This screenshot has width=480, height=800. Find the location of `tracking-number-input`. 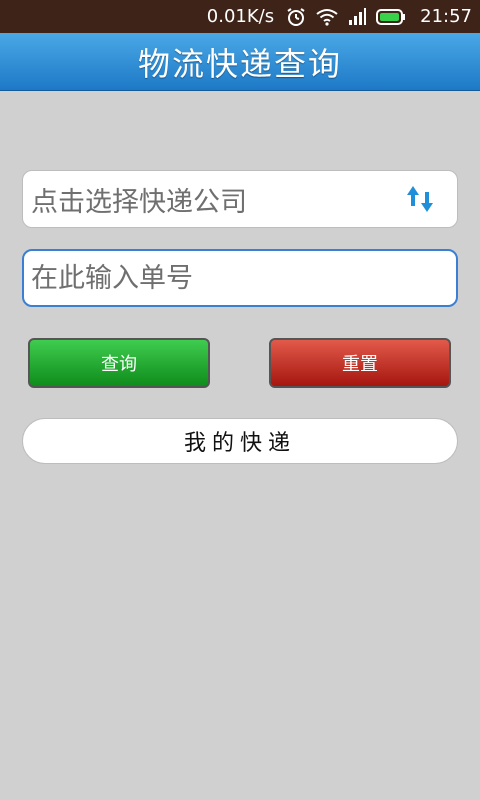

tracking-number-input is located at coordinates (240, 278).